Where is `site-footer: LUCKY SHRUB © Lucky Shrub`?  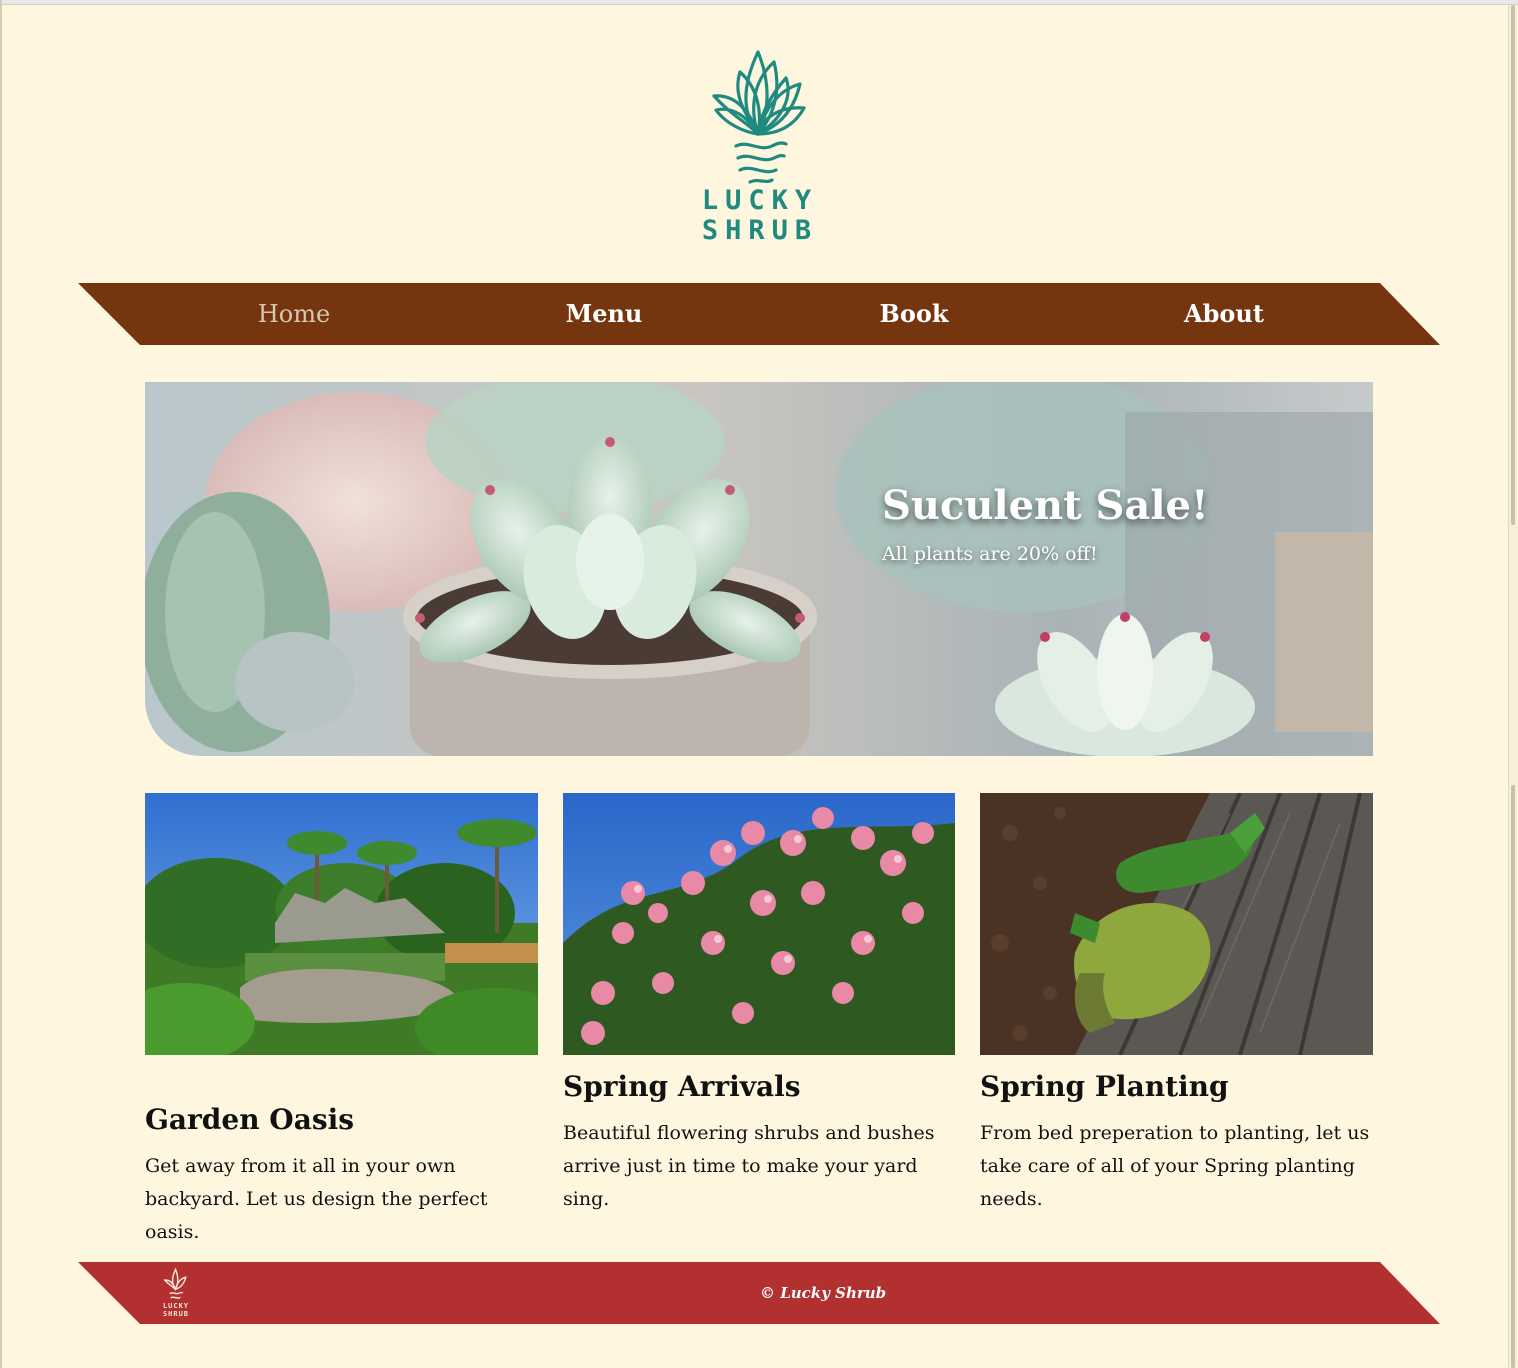 site-footer: LUCKY SHRUB © Lucky Shrub is located at coordinates (759, 1293).